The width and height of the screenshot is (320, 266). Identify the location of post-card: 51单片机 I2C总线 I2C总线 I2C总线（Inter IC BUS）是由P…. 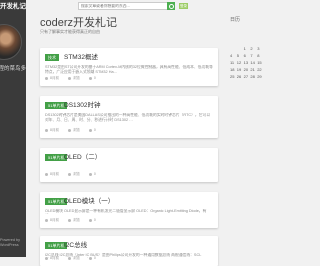
(129, 251).